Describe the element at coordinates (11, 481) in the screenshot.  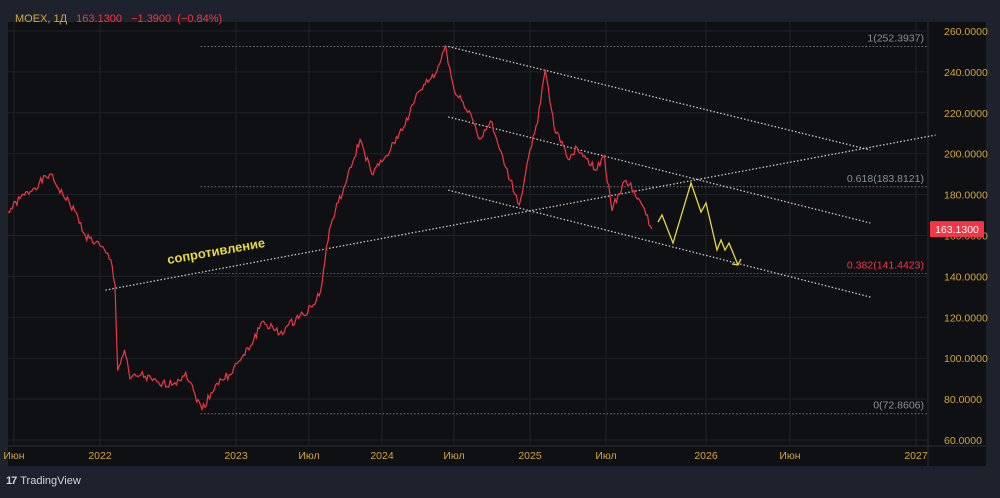
I see `tv-logo-icon: 17` at that location.